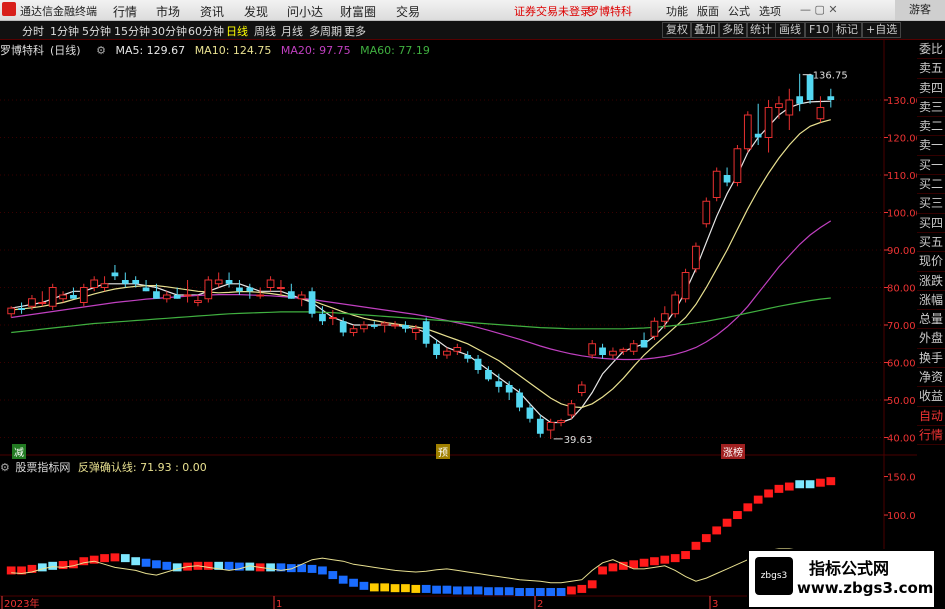  I want to click on side-panel-item: 买三, so click(931, 204).